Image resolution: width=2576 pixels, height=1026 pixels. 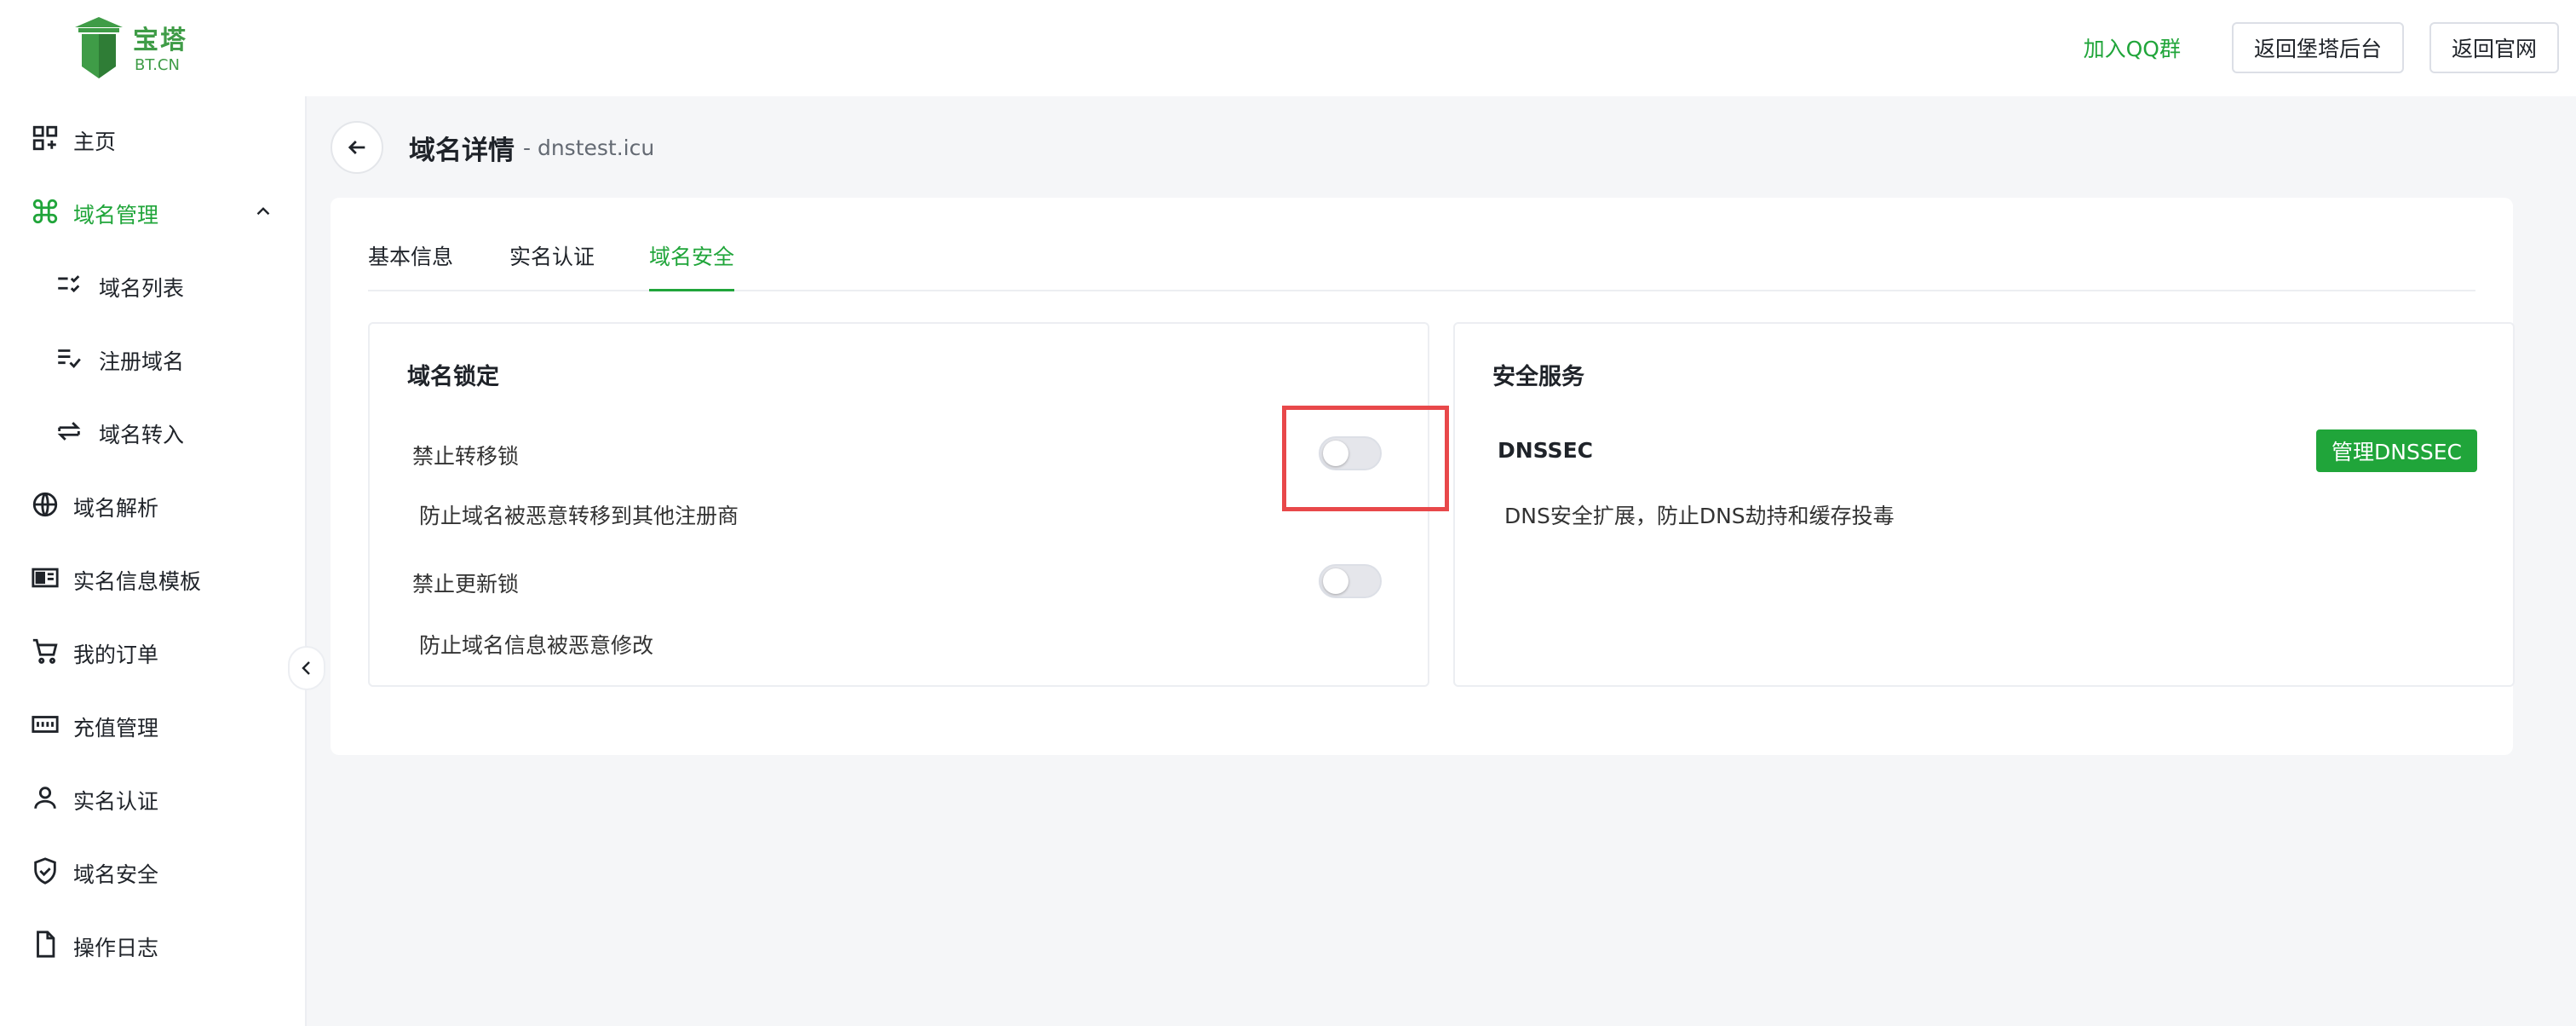 What do you see at coordinates (137, 581) in the screenshot?
I see `sidebar-item-label: 实名信息模板` at bounding box center [137, 581].